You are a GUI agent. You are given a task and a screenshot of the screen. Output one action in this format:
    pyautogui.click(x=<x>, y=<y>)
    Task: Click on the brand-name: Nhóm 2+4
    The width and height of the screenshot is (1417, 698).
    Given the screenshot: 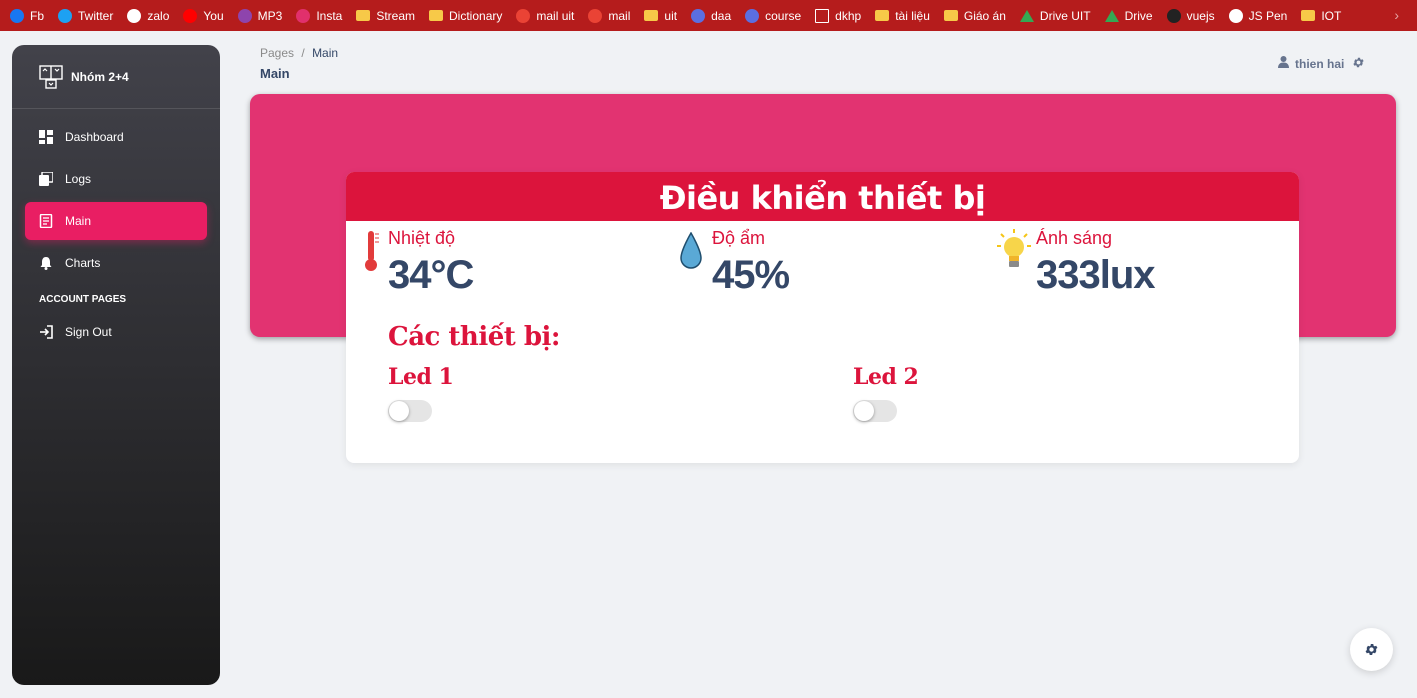 What is the action you would take?
    pyautogui.click(x=100, y=76)
    